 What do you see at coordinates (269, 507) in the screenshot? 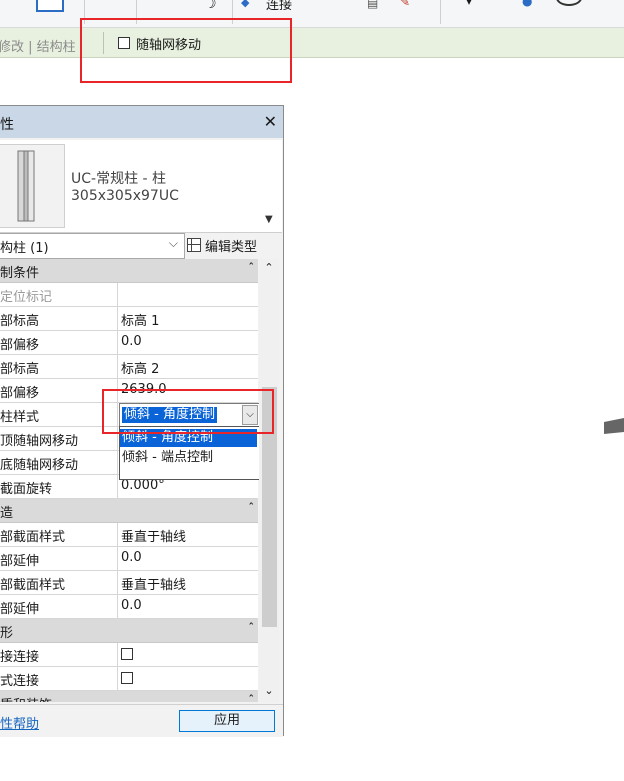
I see `scrollbar-thumb` at bounding box center [269, 507].